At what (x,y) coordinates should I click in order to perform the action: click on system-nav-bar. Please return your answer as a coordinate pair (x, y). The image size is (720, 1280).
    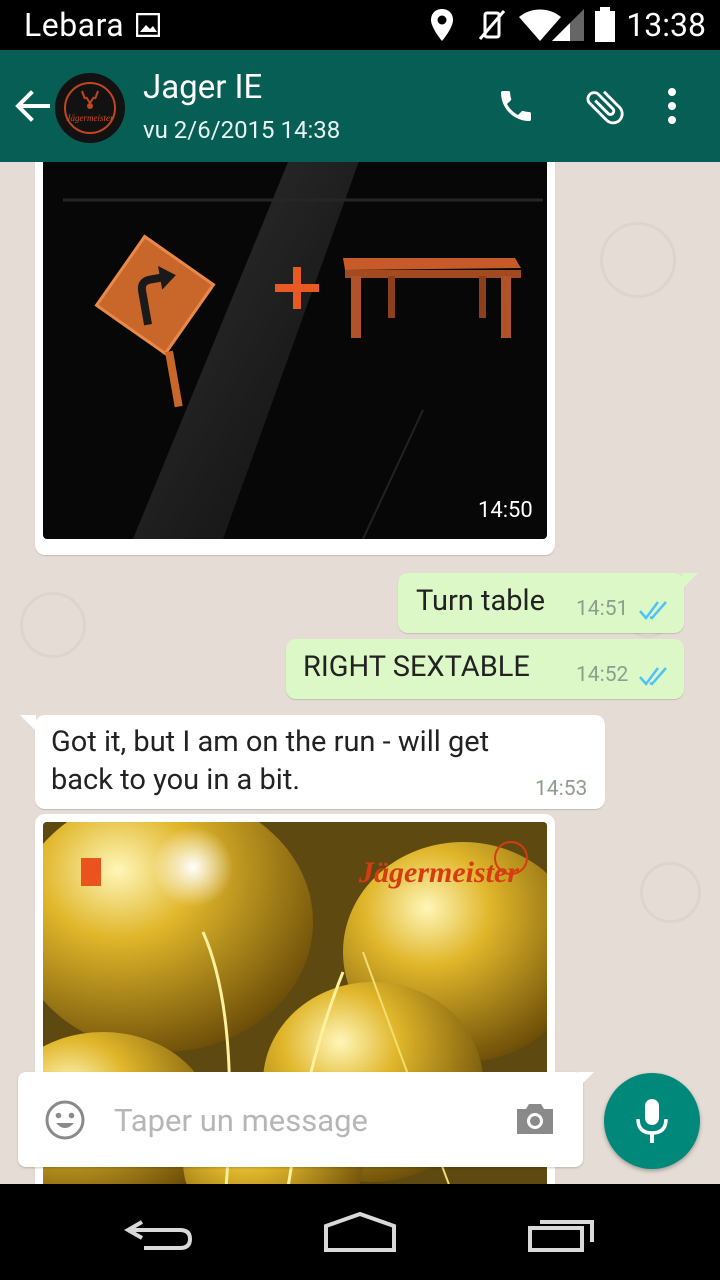
    Looking at the image, I should click on (360, 1232).